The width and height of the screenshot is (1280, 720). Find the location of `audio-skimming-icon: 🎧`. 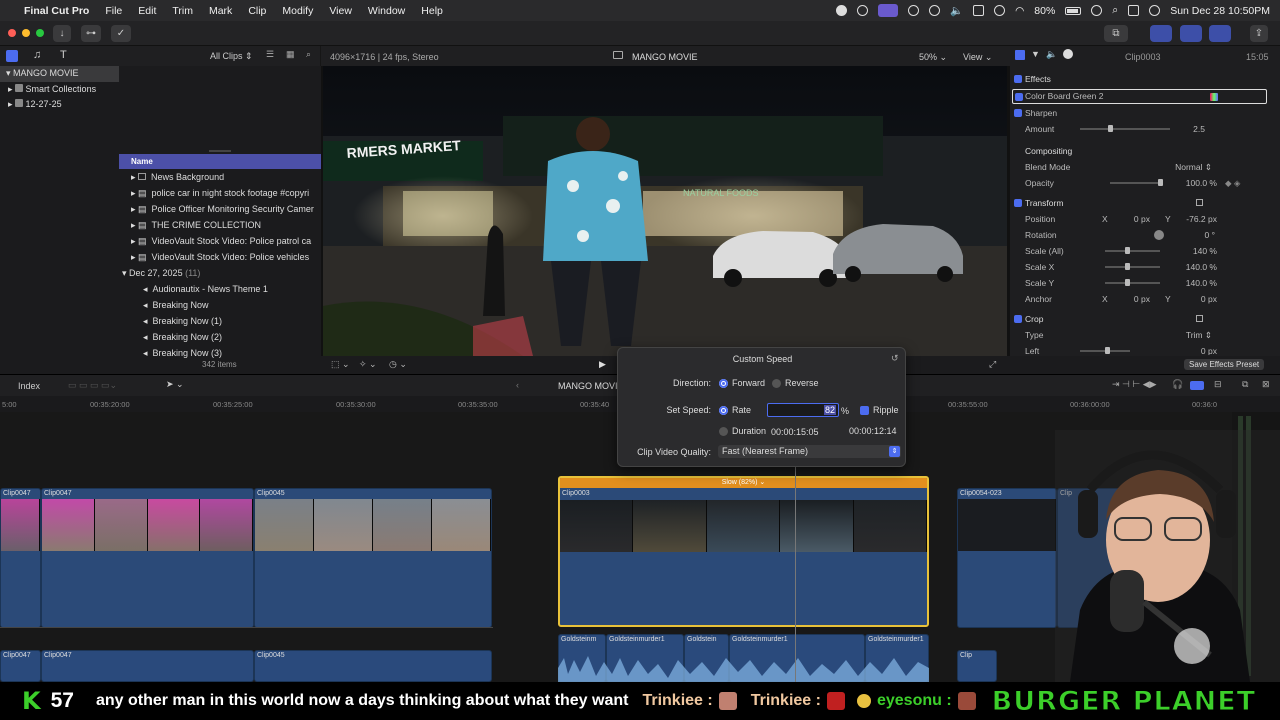

audio-skimming-icon: 🎧 is located at coordinates (1177, 384).